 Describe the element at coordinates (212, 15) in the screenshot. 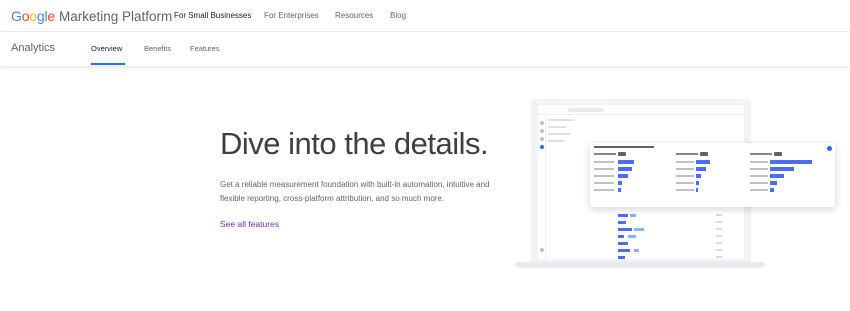

I see `nav-for-small-businesses: For Small Businesses` at that location.